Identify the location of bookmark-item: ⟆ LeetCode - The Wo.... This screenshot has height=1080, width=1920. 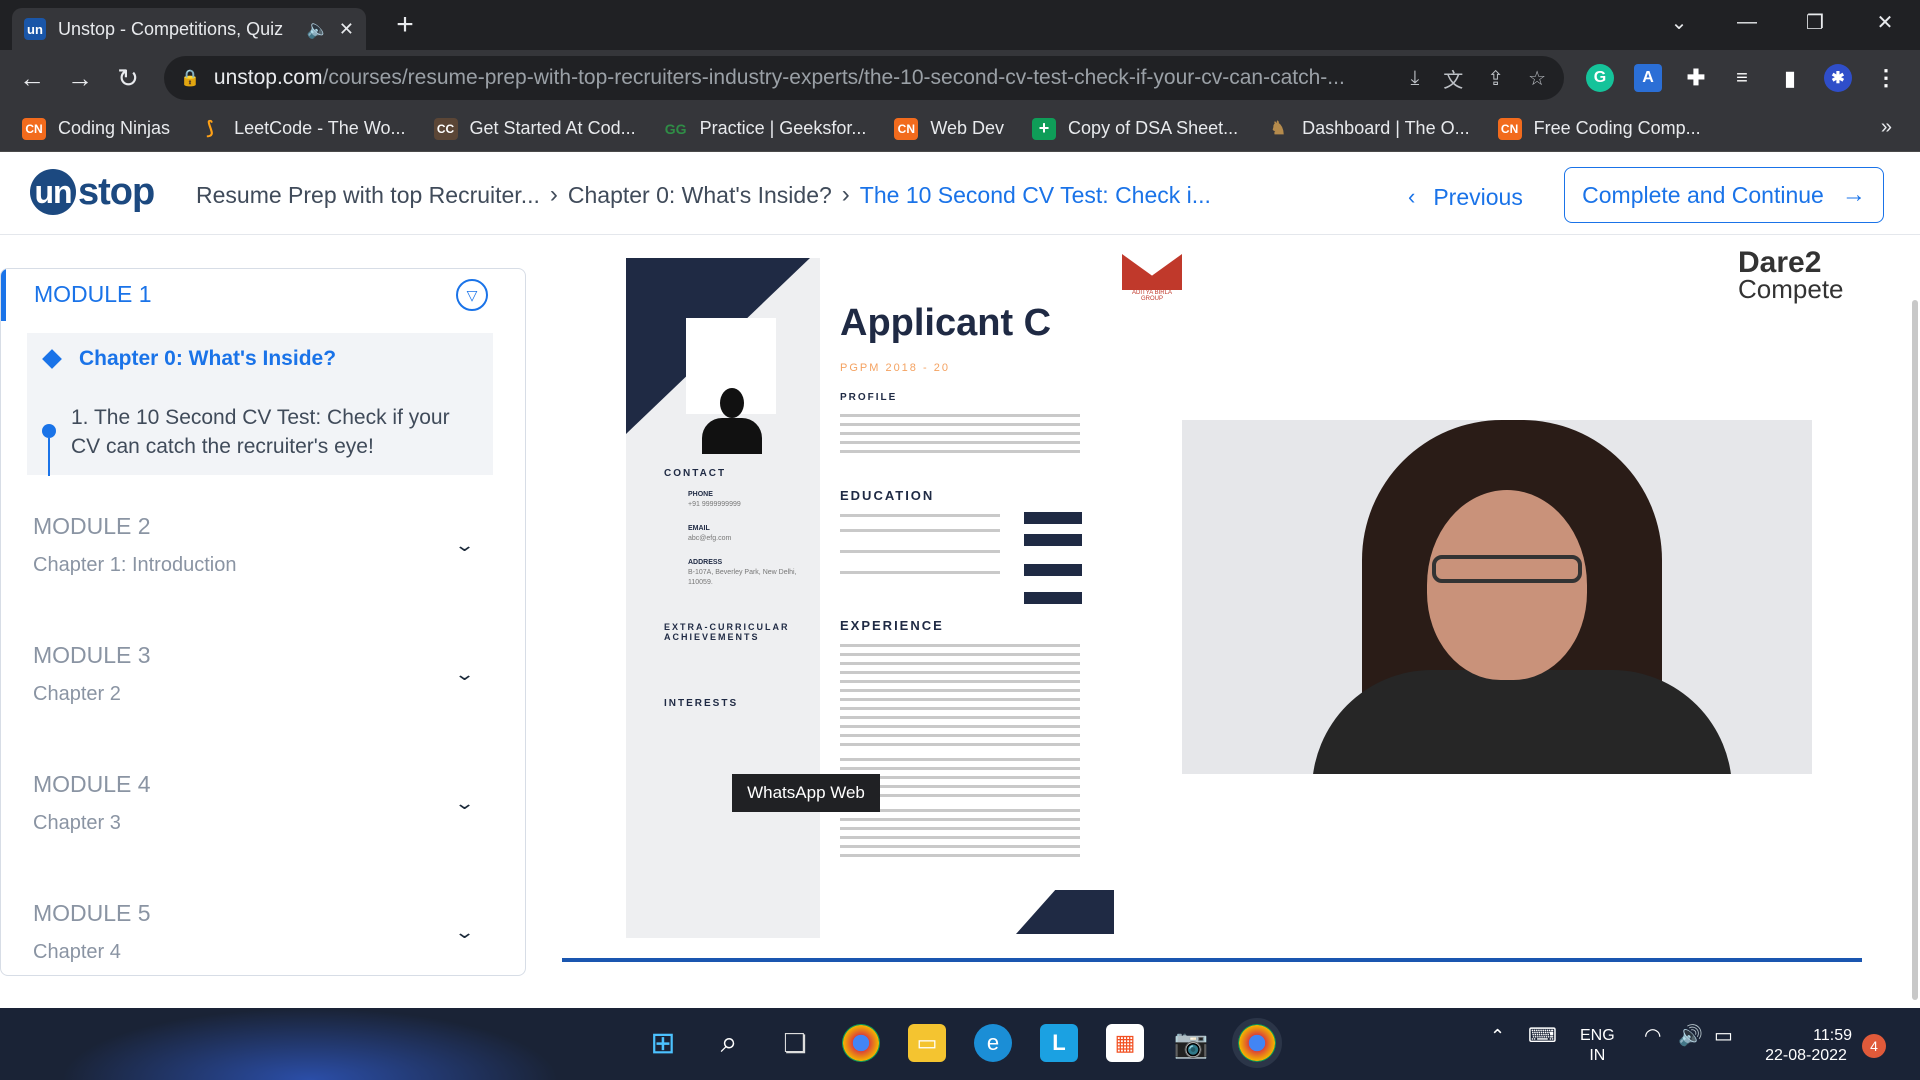
(302, 129).